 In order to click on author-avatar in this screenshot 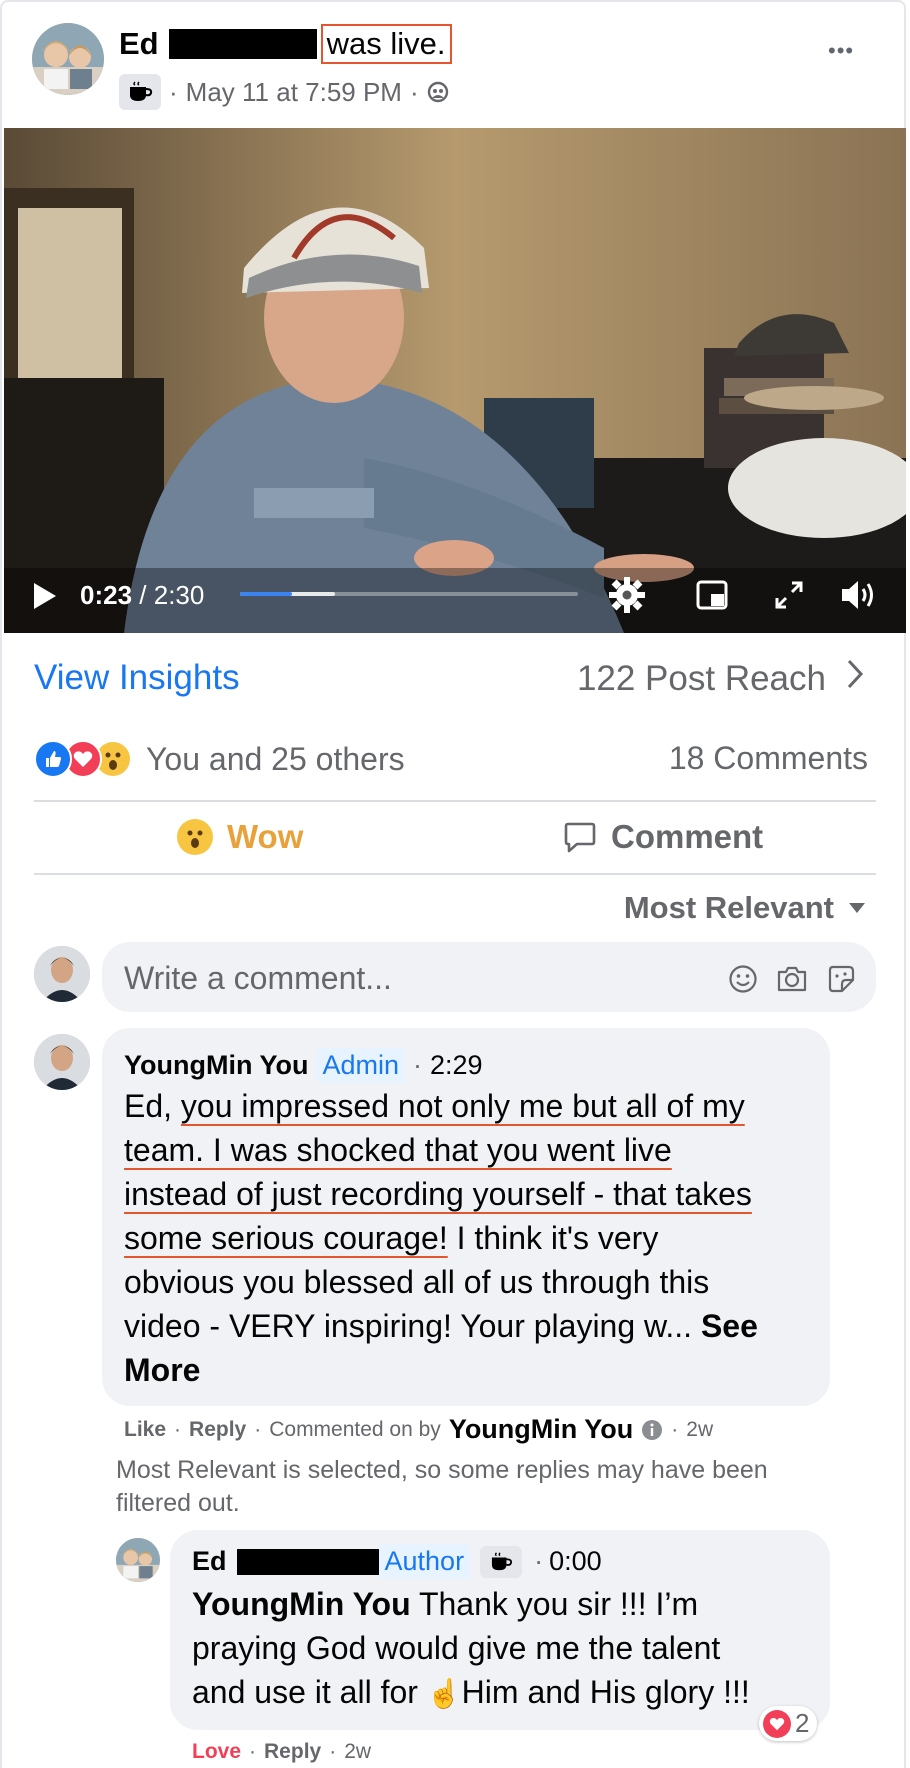, I will do `click(68, 59)`.